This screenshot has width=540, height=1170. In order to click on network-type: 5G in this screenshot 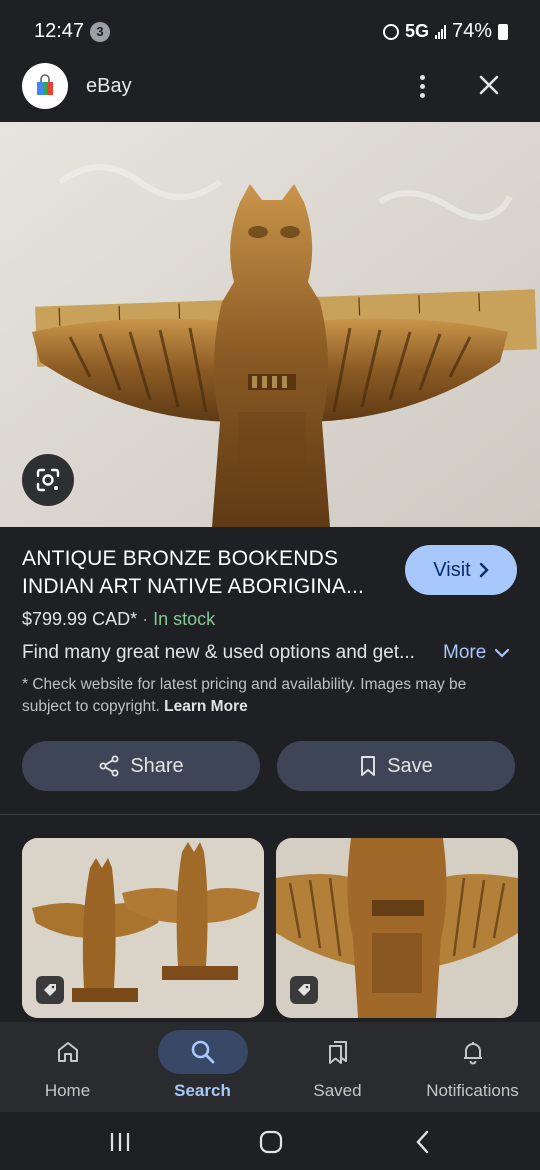, I will do `click(416, 31)`.